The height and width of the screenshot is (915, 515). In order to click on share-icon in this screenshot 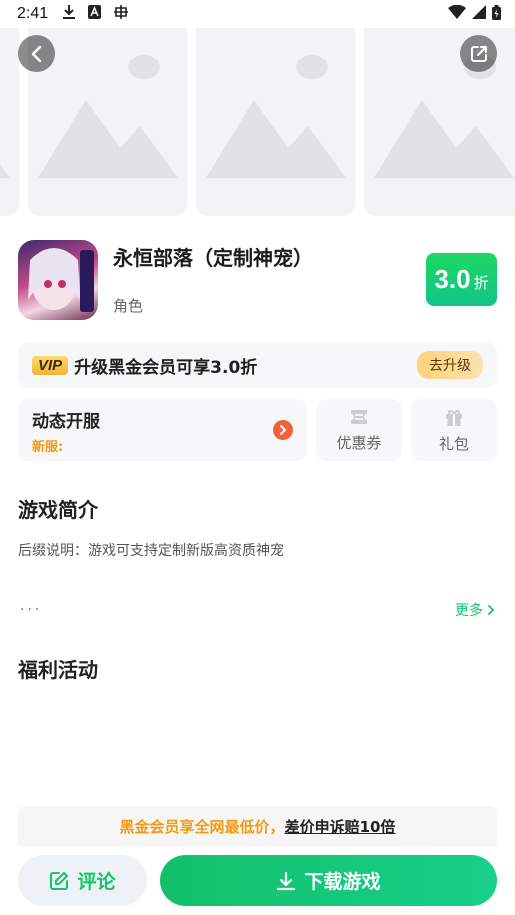, I will do `click(478, 53)`.